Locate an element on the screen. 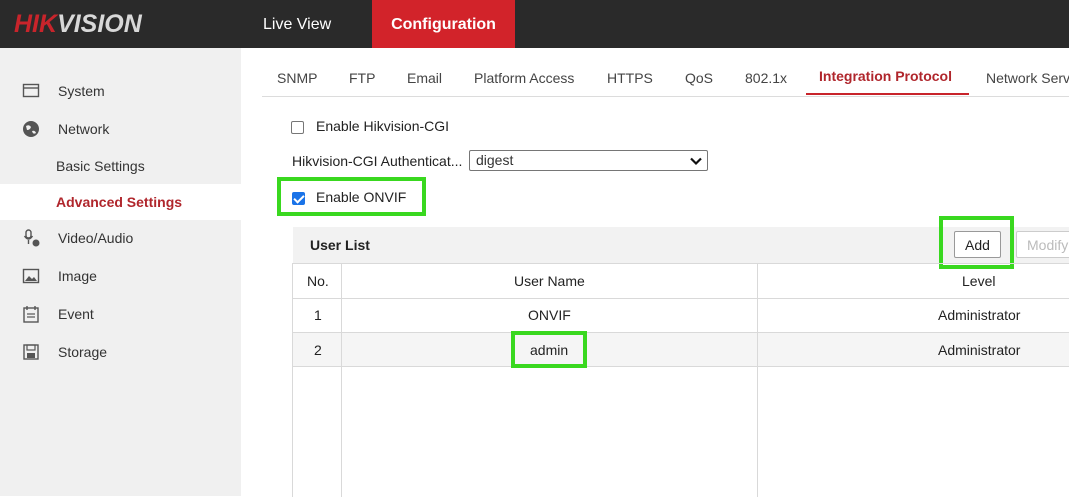 The height and width of the screenshot is (497, 1069). sidebar-item-video-audio: Video/Audio is located at coordinates (120, 238).